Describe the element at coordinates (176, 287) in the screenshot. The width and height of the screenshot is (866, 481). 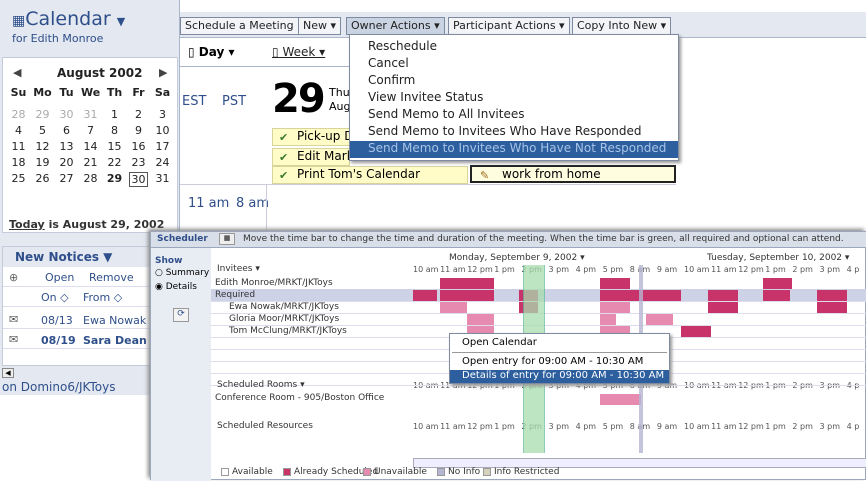
I see `details-radio: ◉ Details` at that location.